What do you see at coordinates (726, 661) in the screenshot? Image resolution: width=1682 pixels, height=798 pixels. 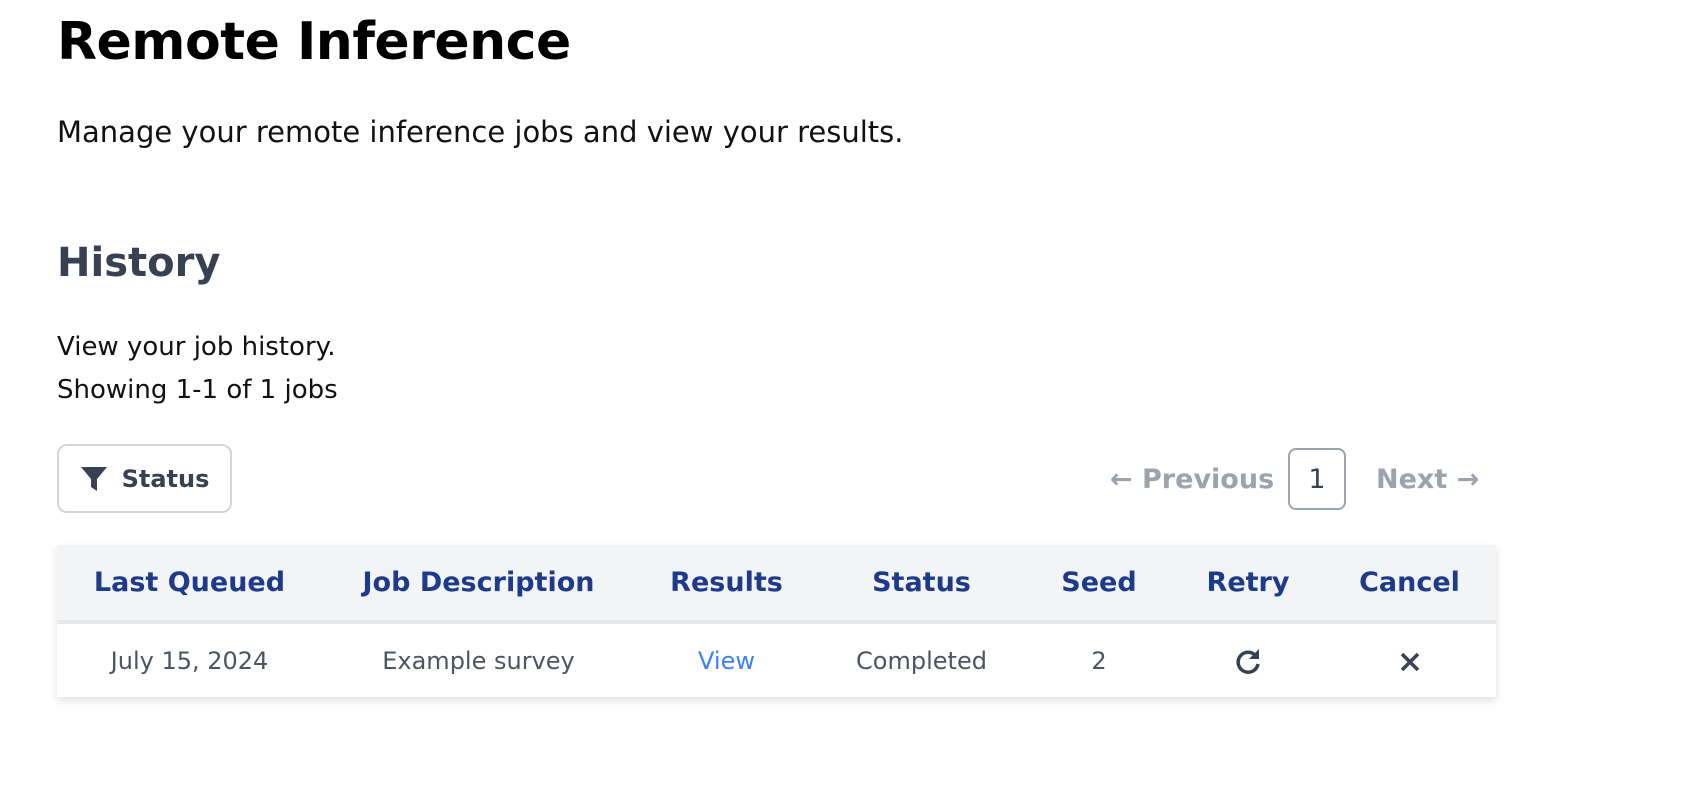 I see `view-results-link: View` at bounding box center [726, 661].